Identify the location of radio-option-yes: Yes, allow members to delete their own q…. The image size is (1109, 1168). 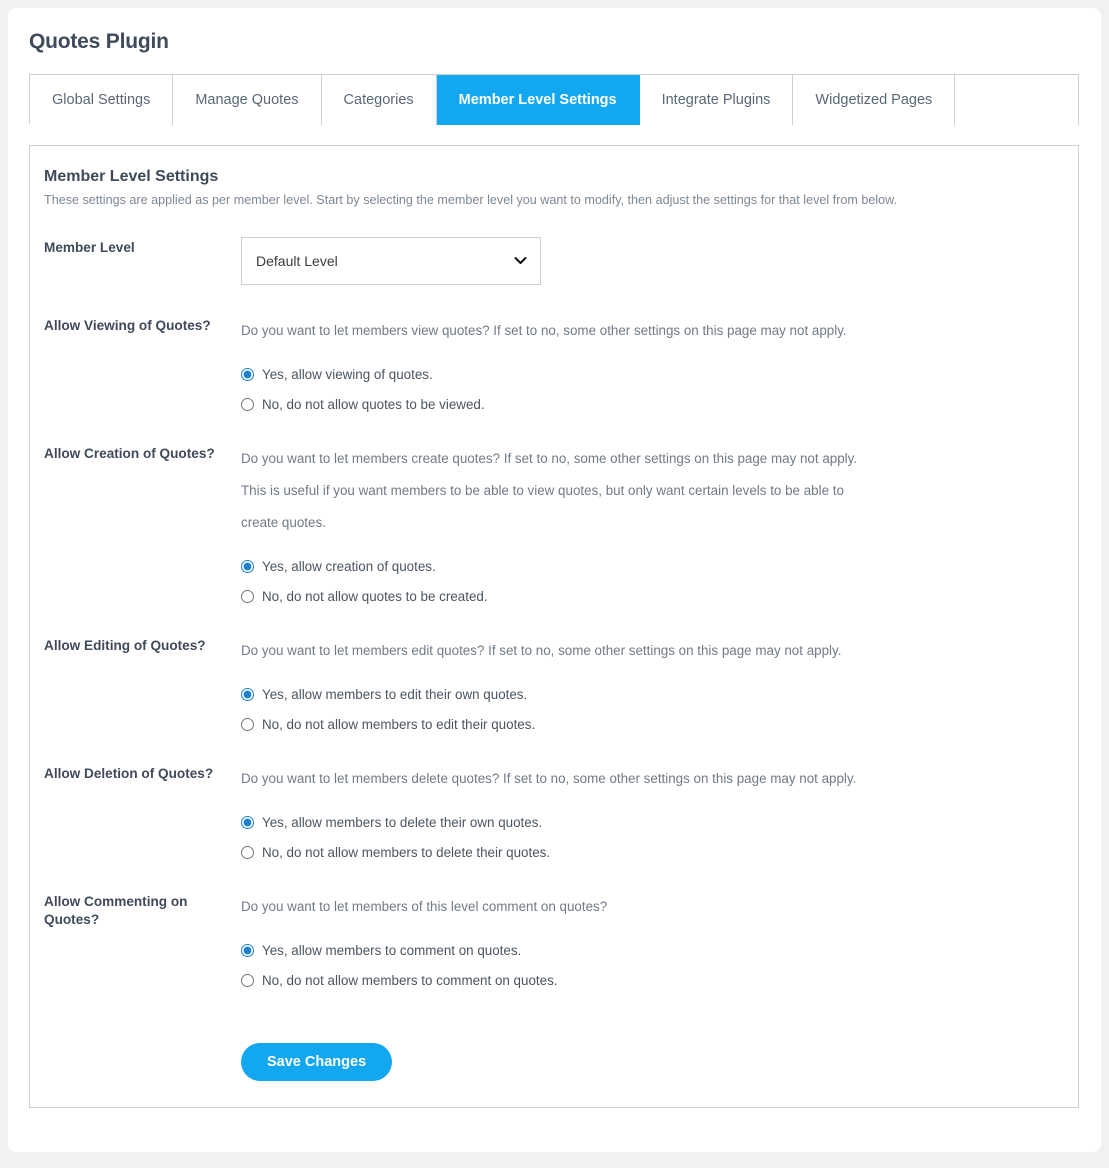
(659, 822).